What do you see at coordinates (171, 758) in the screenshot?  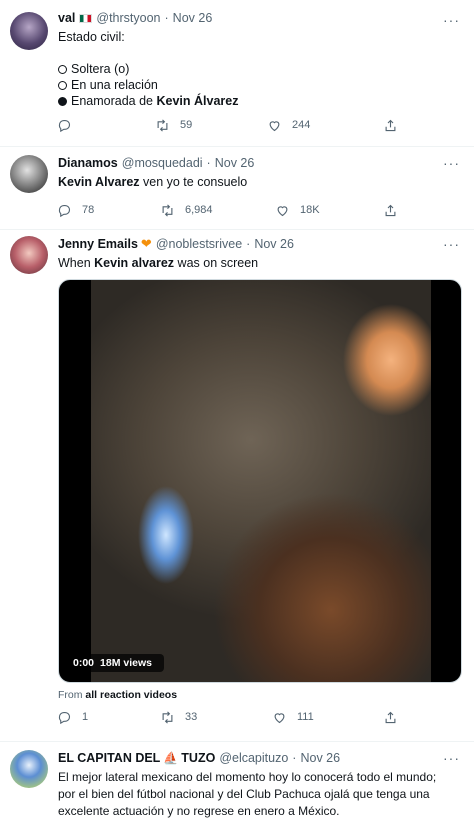 I see `ship-icon: ⛵` at bounding box center [171, 758].